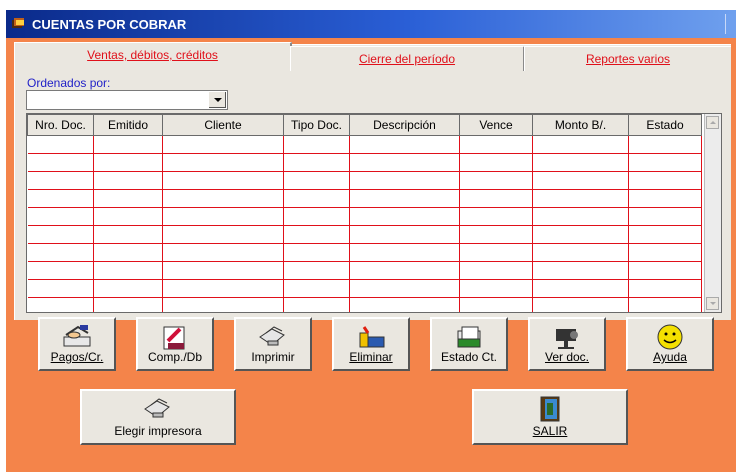  What do you see at coordinates (665, 125) in the screenshot?
I see `col-estado: Estado` at bounding box center [665, 125].